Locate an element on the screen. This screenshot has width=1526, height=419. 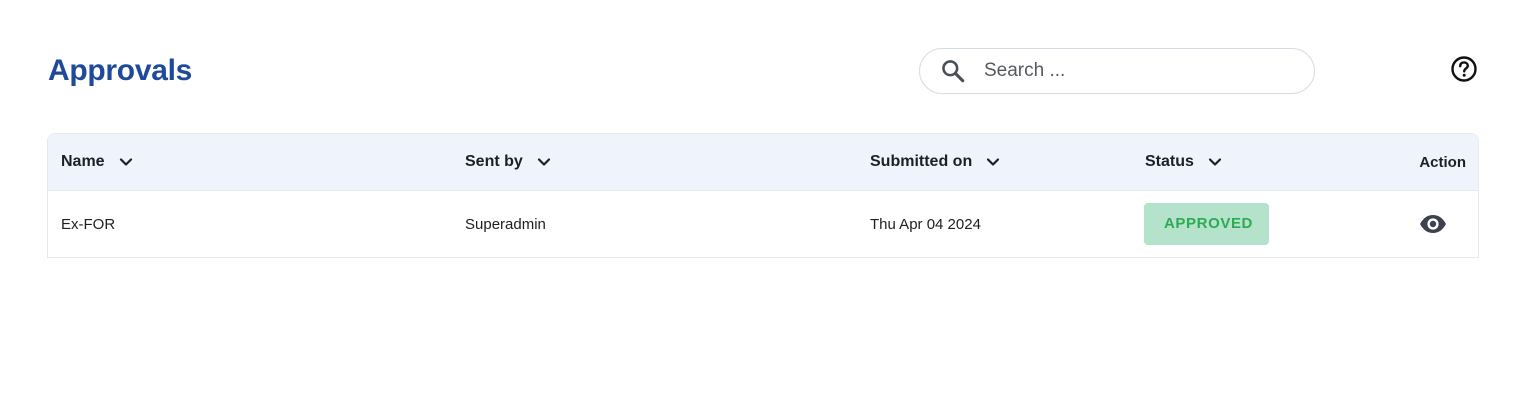
column-label: Sent by is located at coordinates (494, 161).